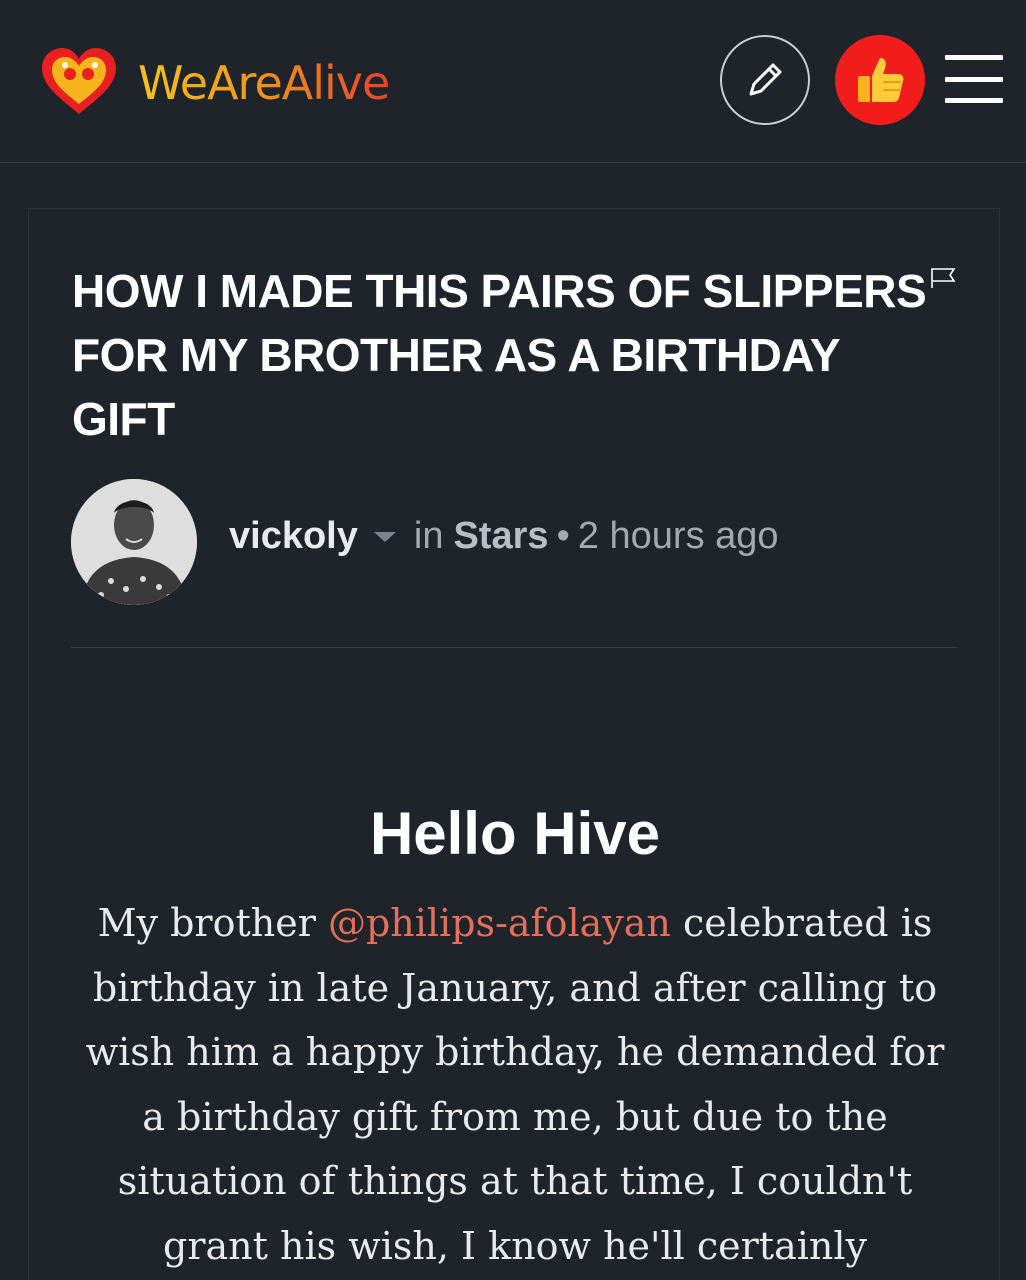  Describe the element at coordinates (264, 83) in the screenshot. I see `brand-name: WeAreAlive` at that location.